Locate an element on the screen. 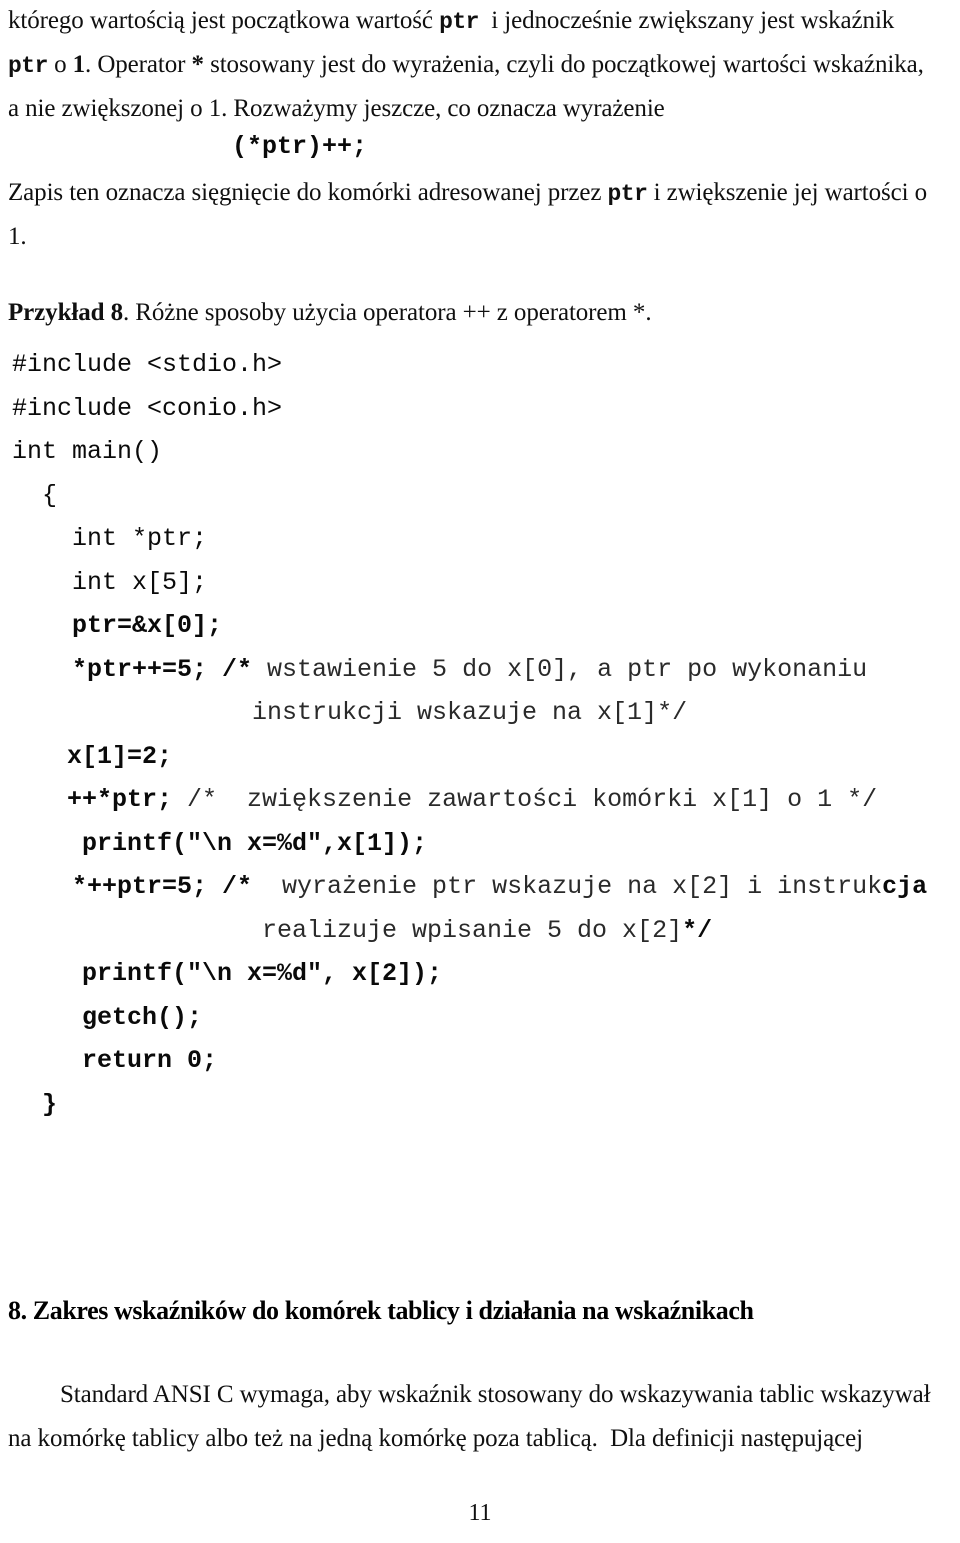 The image size is (960, 1543). code-text: *++ptr=5; /* is located at coordinates (162, 886).